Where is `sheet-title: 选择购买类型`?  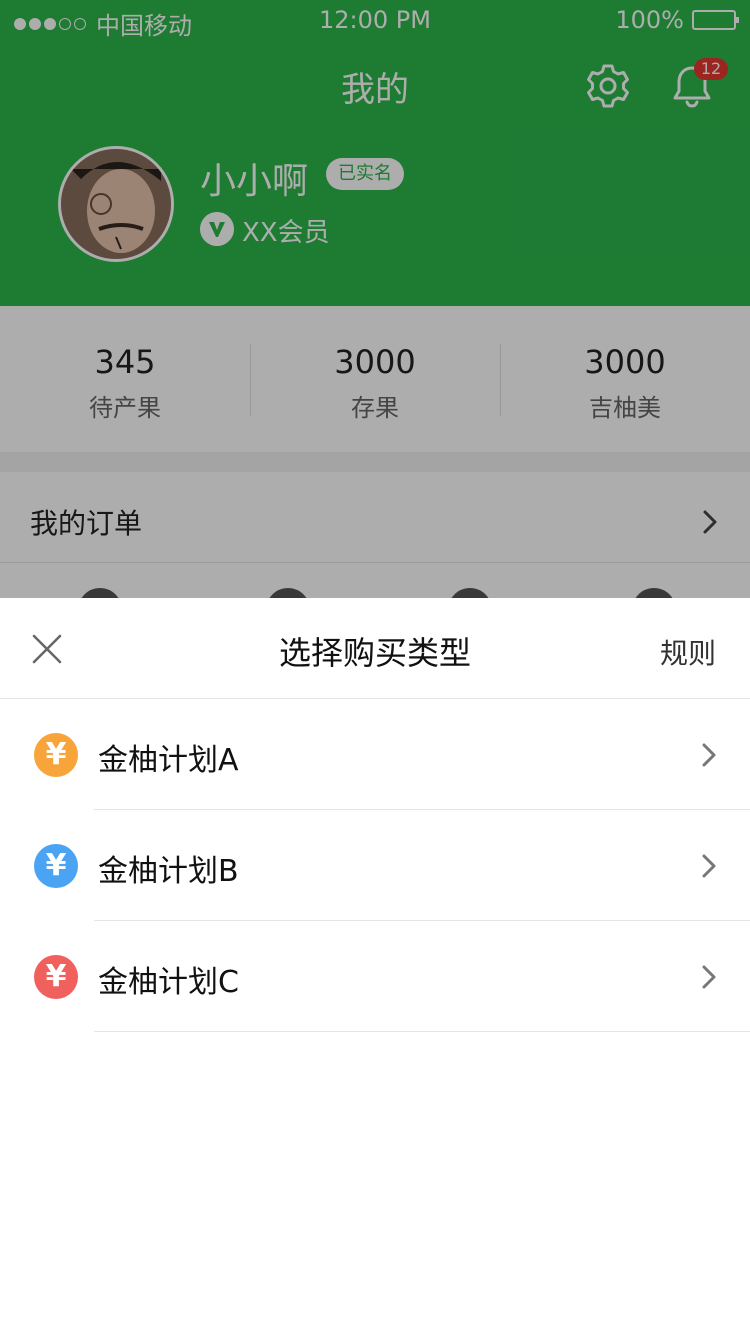
sheet-title: 选择购买类型 is located at coordinates (374, 653).